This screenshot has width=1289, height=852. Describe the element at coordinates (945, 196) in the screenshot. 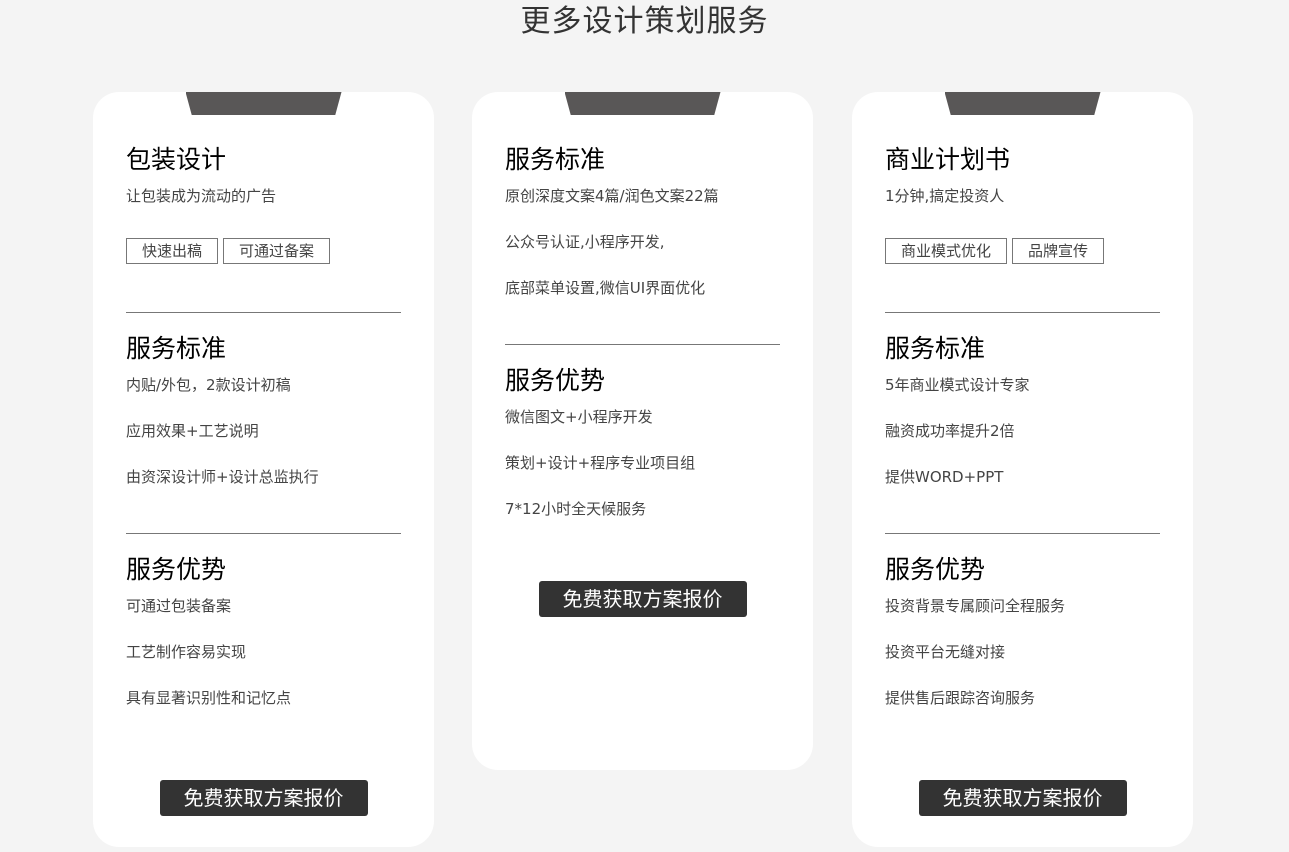

I see `card-subtitle: 1分钟,搞定投资人` at that location.